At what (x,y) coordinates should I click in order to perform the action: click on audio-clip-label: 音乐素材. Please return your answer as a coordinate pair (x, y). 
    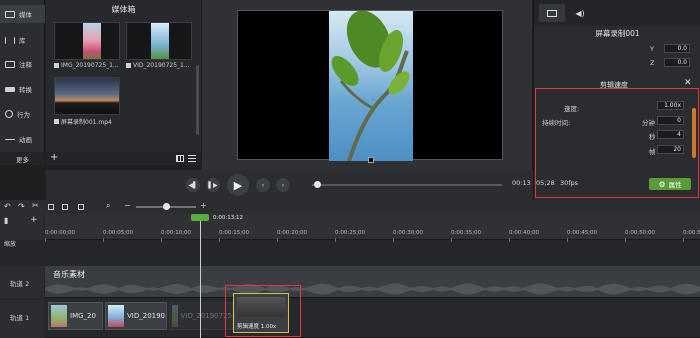
    Looking at the image, I should click on (69, 274).